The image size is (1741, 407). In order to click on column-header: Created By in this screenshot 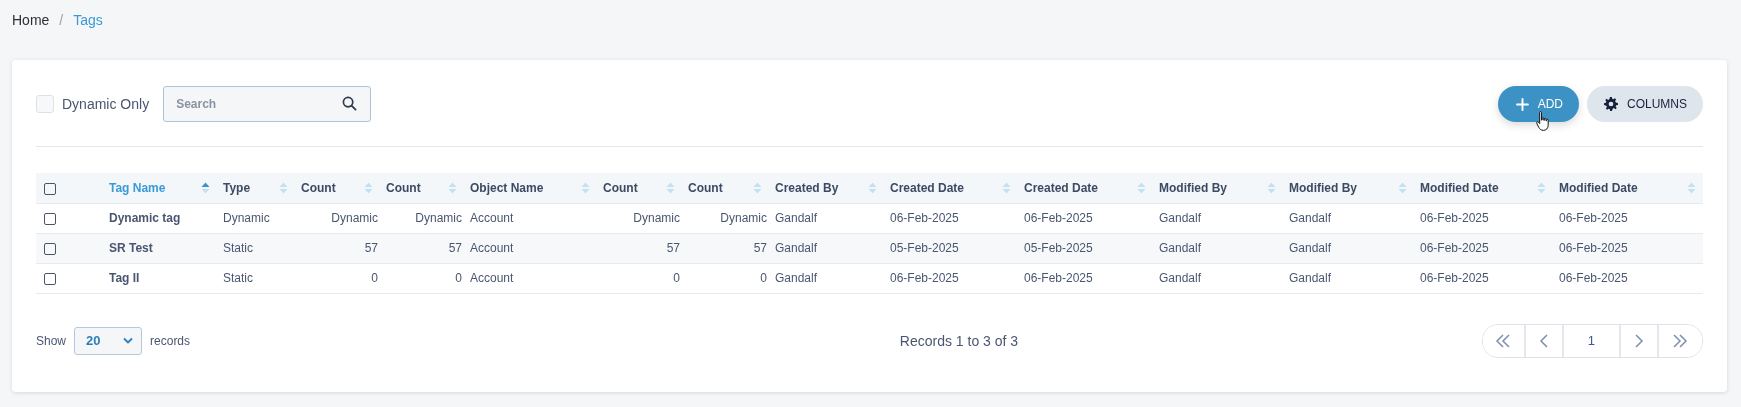, I will do `click(826, 188)`.